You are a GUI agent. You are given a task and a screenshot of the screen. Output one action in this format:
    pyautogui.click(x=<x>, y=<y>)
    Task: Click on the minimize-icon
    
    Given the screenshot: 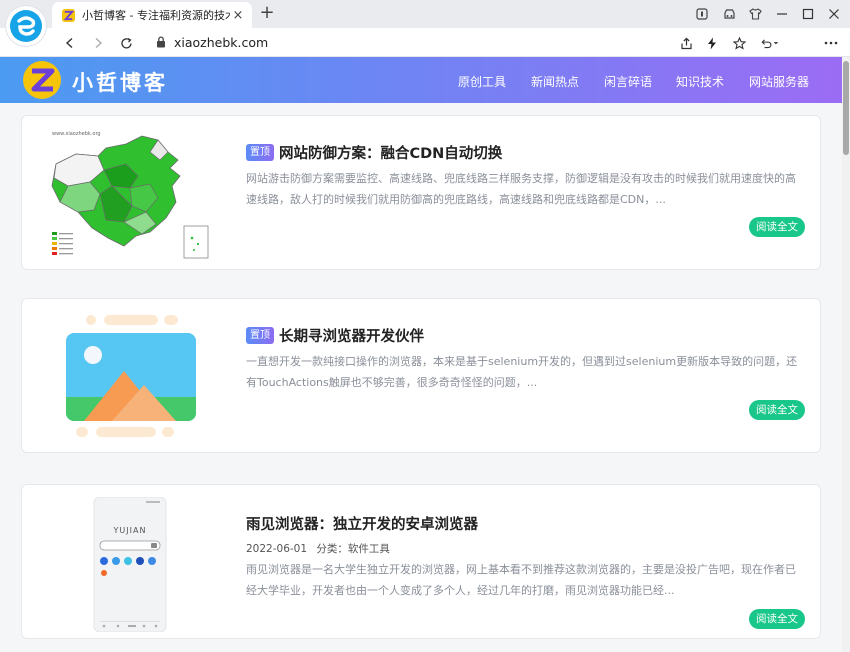 What is the action you would take?
    pyautogui.click(x=782, y=14)
    